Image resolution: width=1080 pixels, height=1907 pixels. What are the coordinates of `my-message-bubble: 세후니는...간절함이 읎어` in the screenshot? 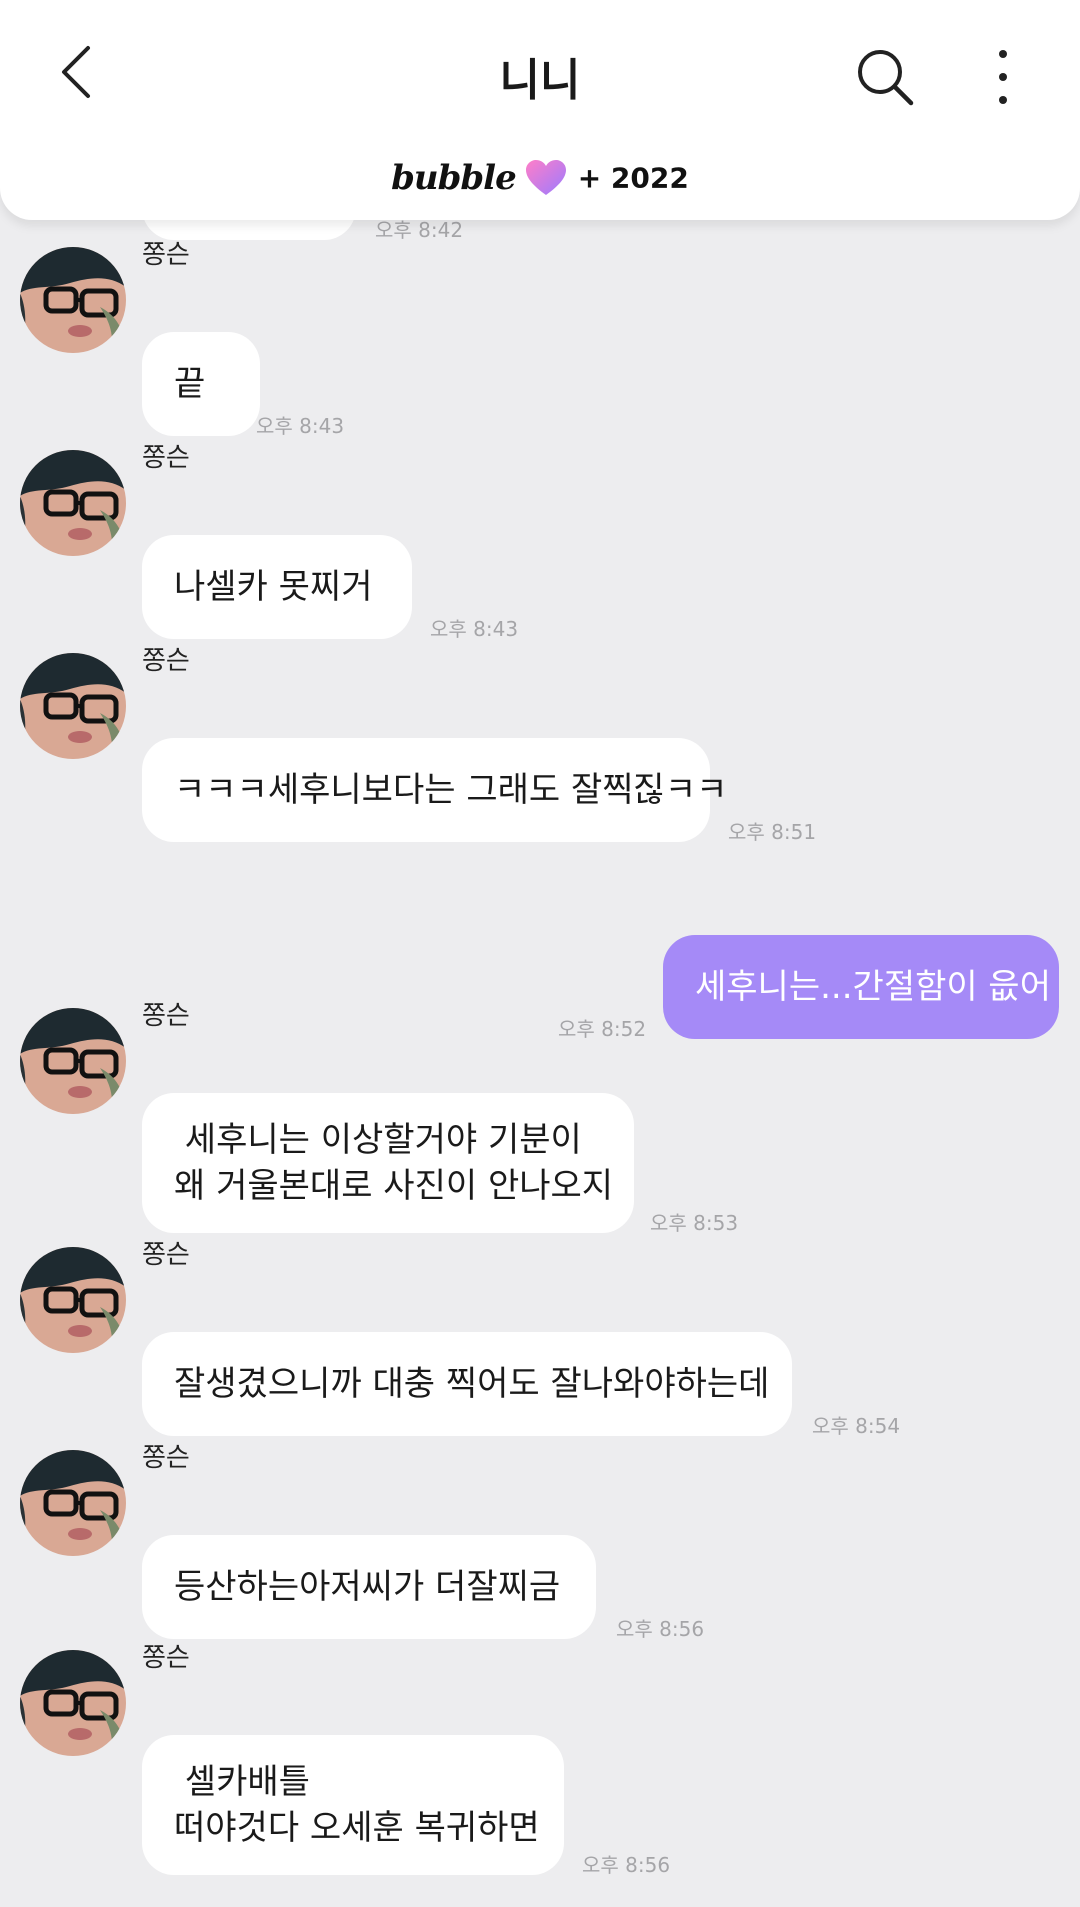 It's located at (861, 987).